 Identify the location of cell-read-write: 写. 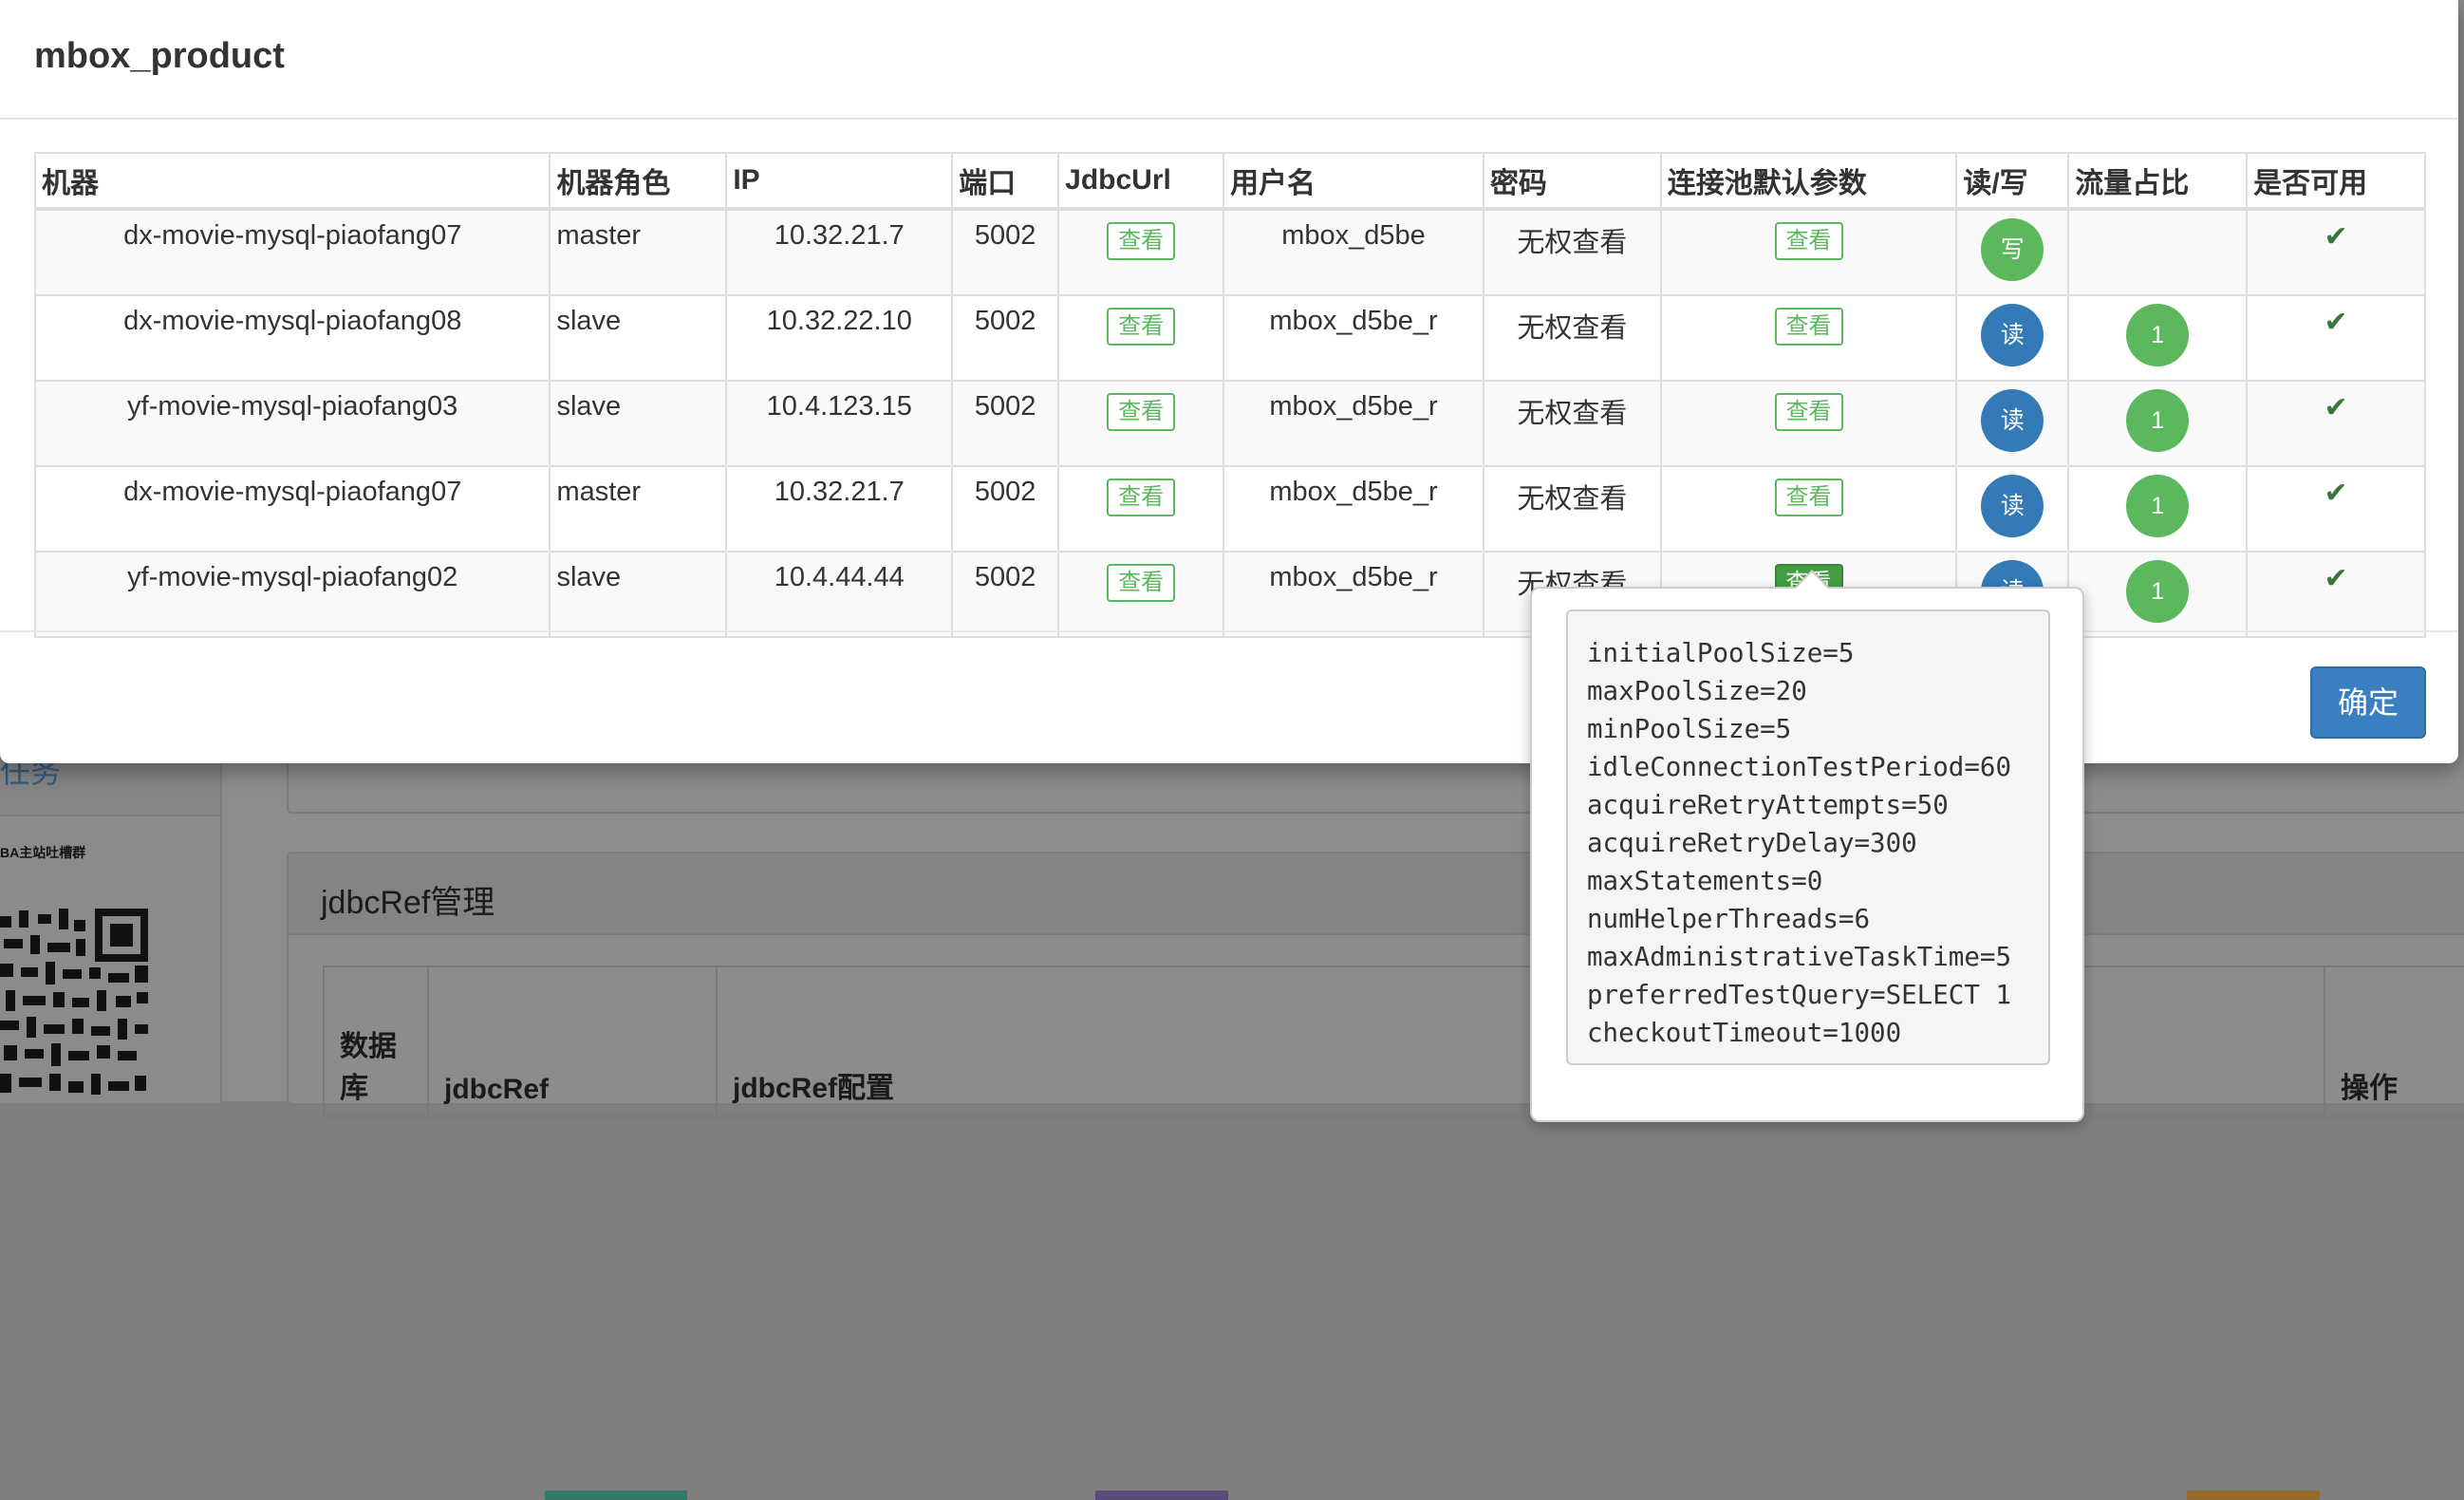
(2012, 252).